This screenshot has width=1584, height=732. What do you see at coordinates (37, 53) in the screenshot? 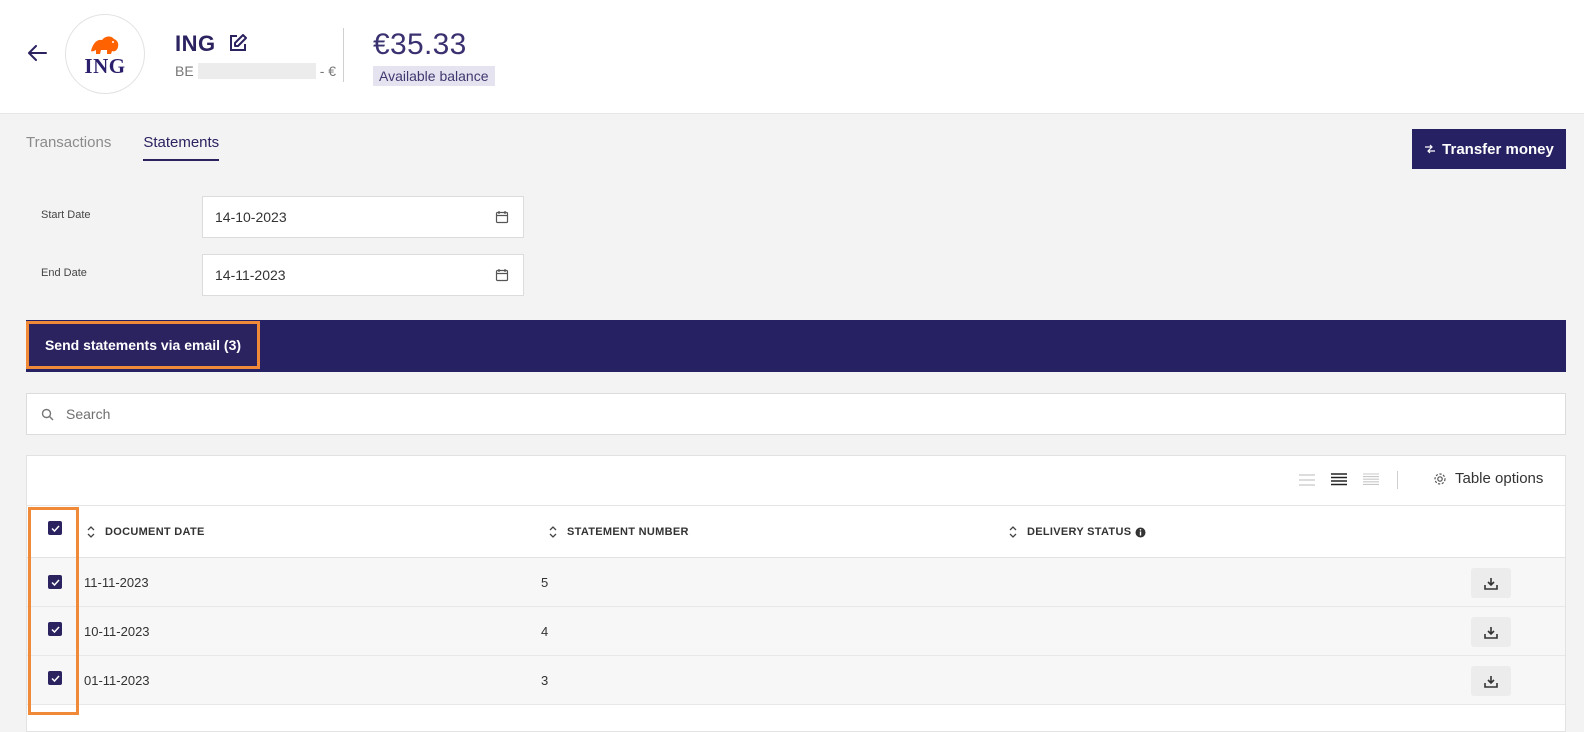
I see `back-arrow-icon` at bounding box center [37, 53].